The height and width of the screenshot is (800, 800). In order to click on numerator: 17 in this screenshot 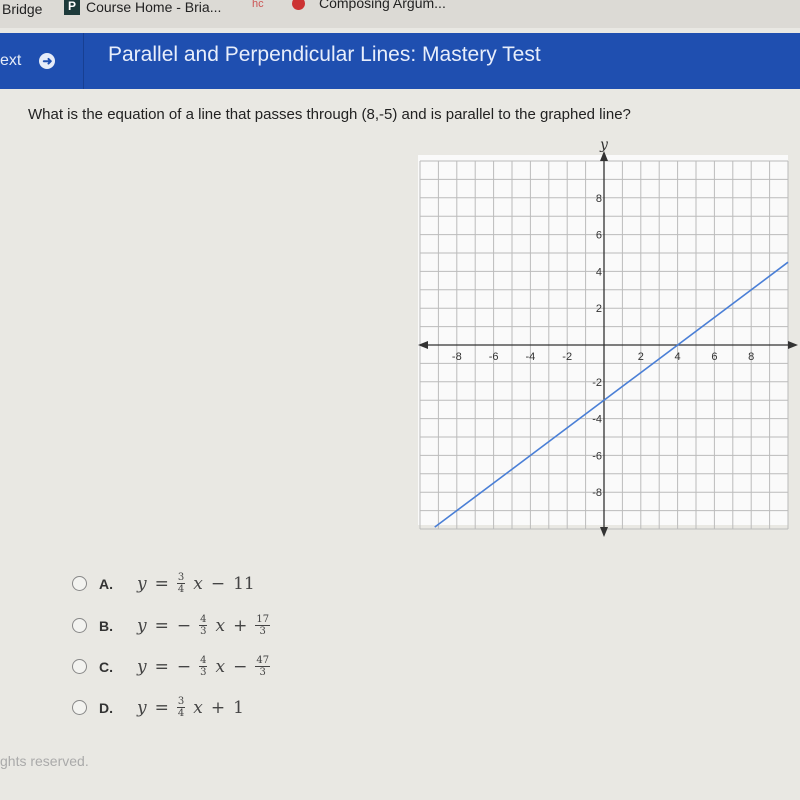, I will do `click(263, 620)`.